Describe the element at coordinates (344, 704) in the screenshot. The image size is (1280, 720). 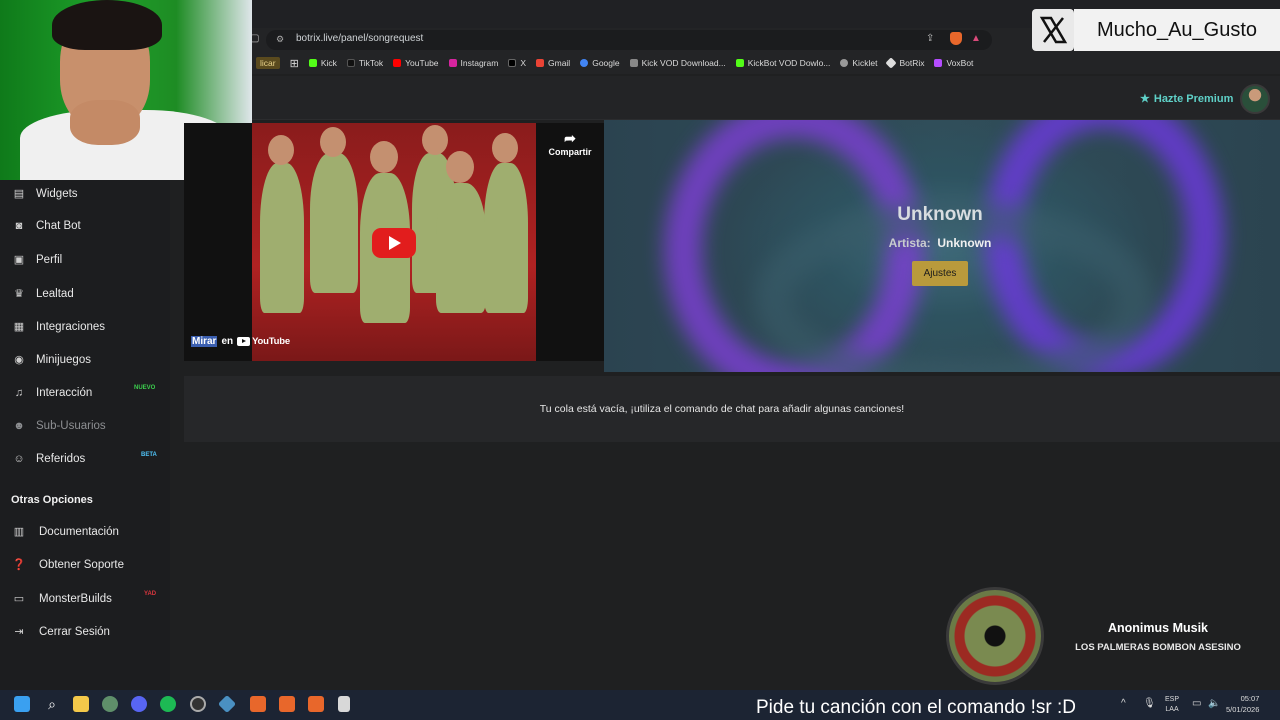
I see `notepad-icon` at that location.